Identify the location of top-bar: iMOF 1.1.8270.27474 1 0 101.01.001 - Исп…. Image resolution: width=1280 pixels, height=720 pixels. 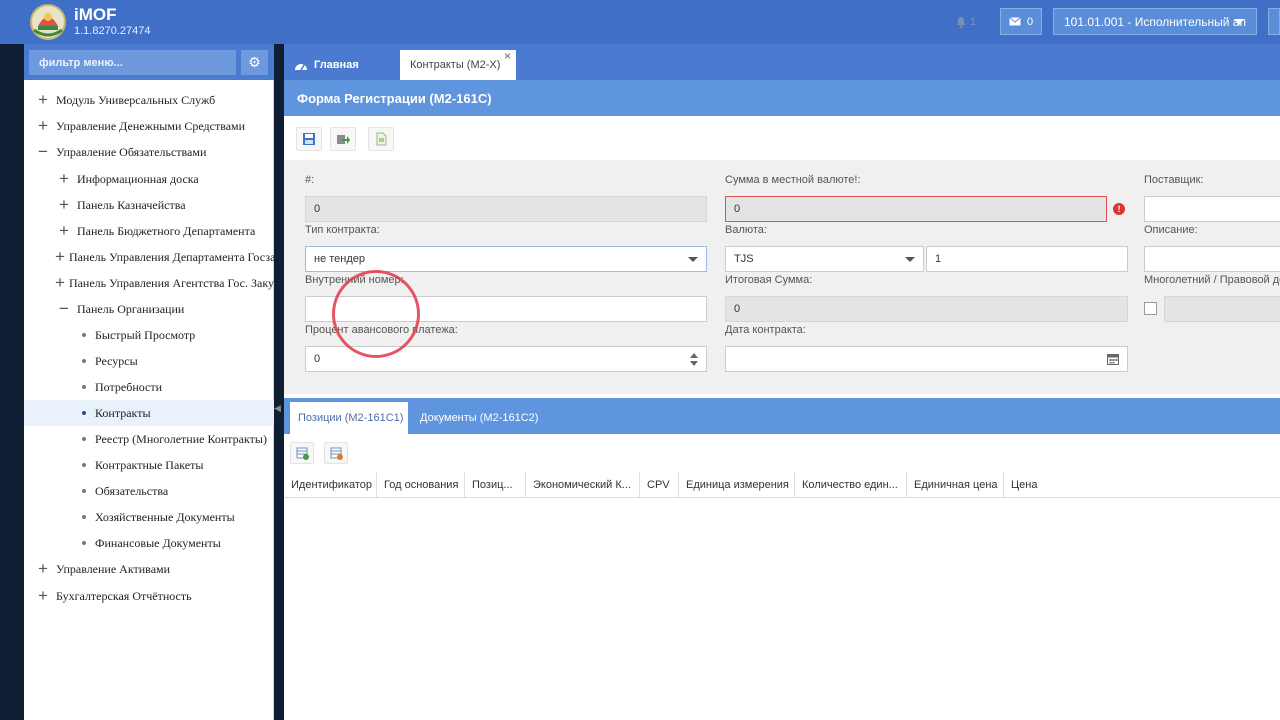
(640, 22).